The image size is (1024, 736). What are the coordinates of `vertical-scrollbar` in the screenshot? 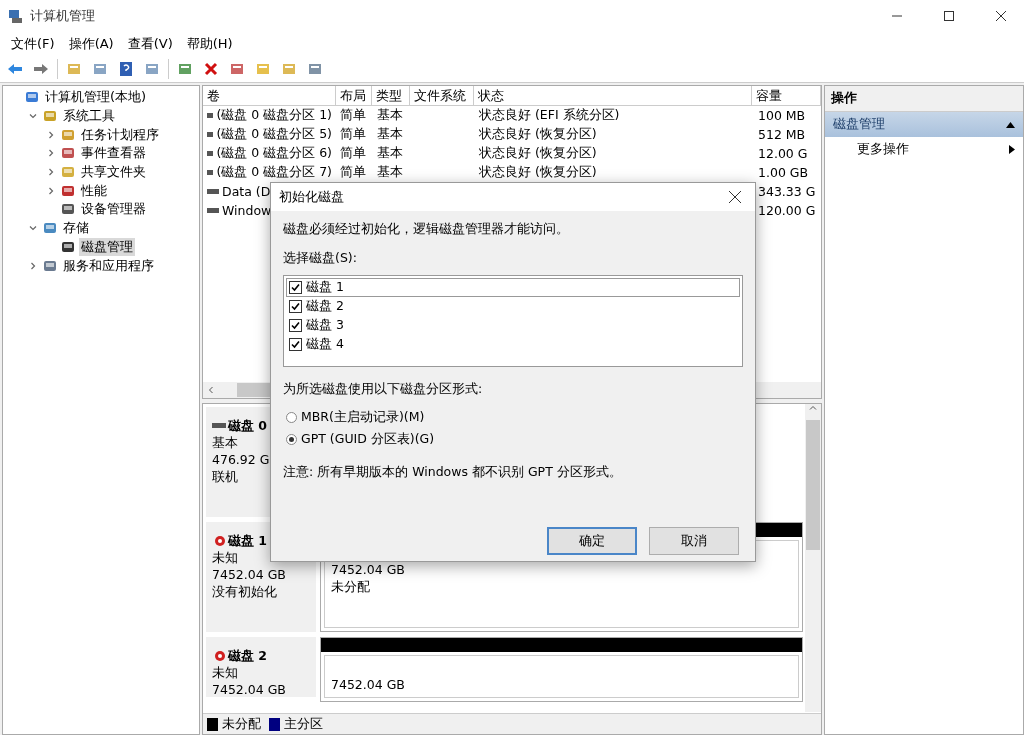 It's located at (813, 558).